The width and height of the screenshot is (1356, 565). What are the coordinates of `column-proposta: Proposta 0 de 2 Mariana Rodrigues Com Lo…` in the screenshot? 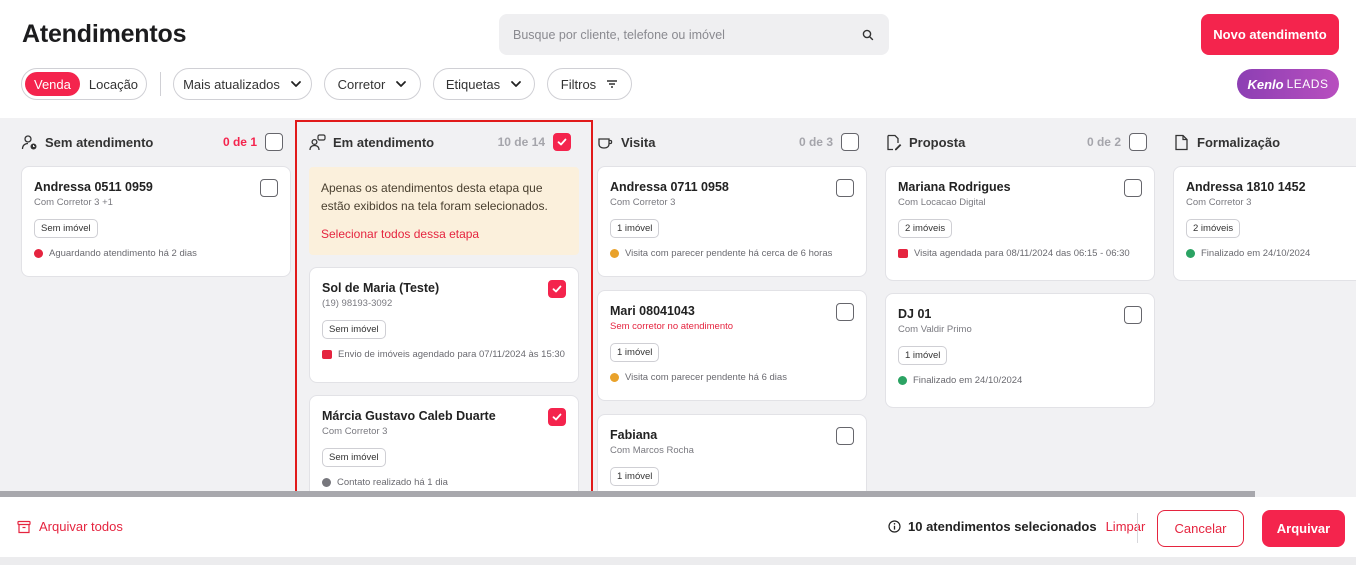 It's located at (1020, 307).